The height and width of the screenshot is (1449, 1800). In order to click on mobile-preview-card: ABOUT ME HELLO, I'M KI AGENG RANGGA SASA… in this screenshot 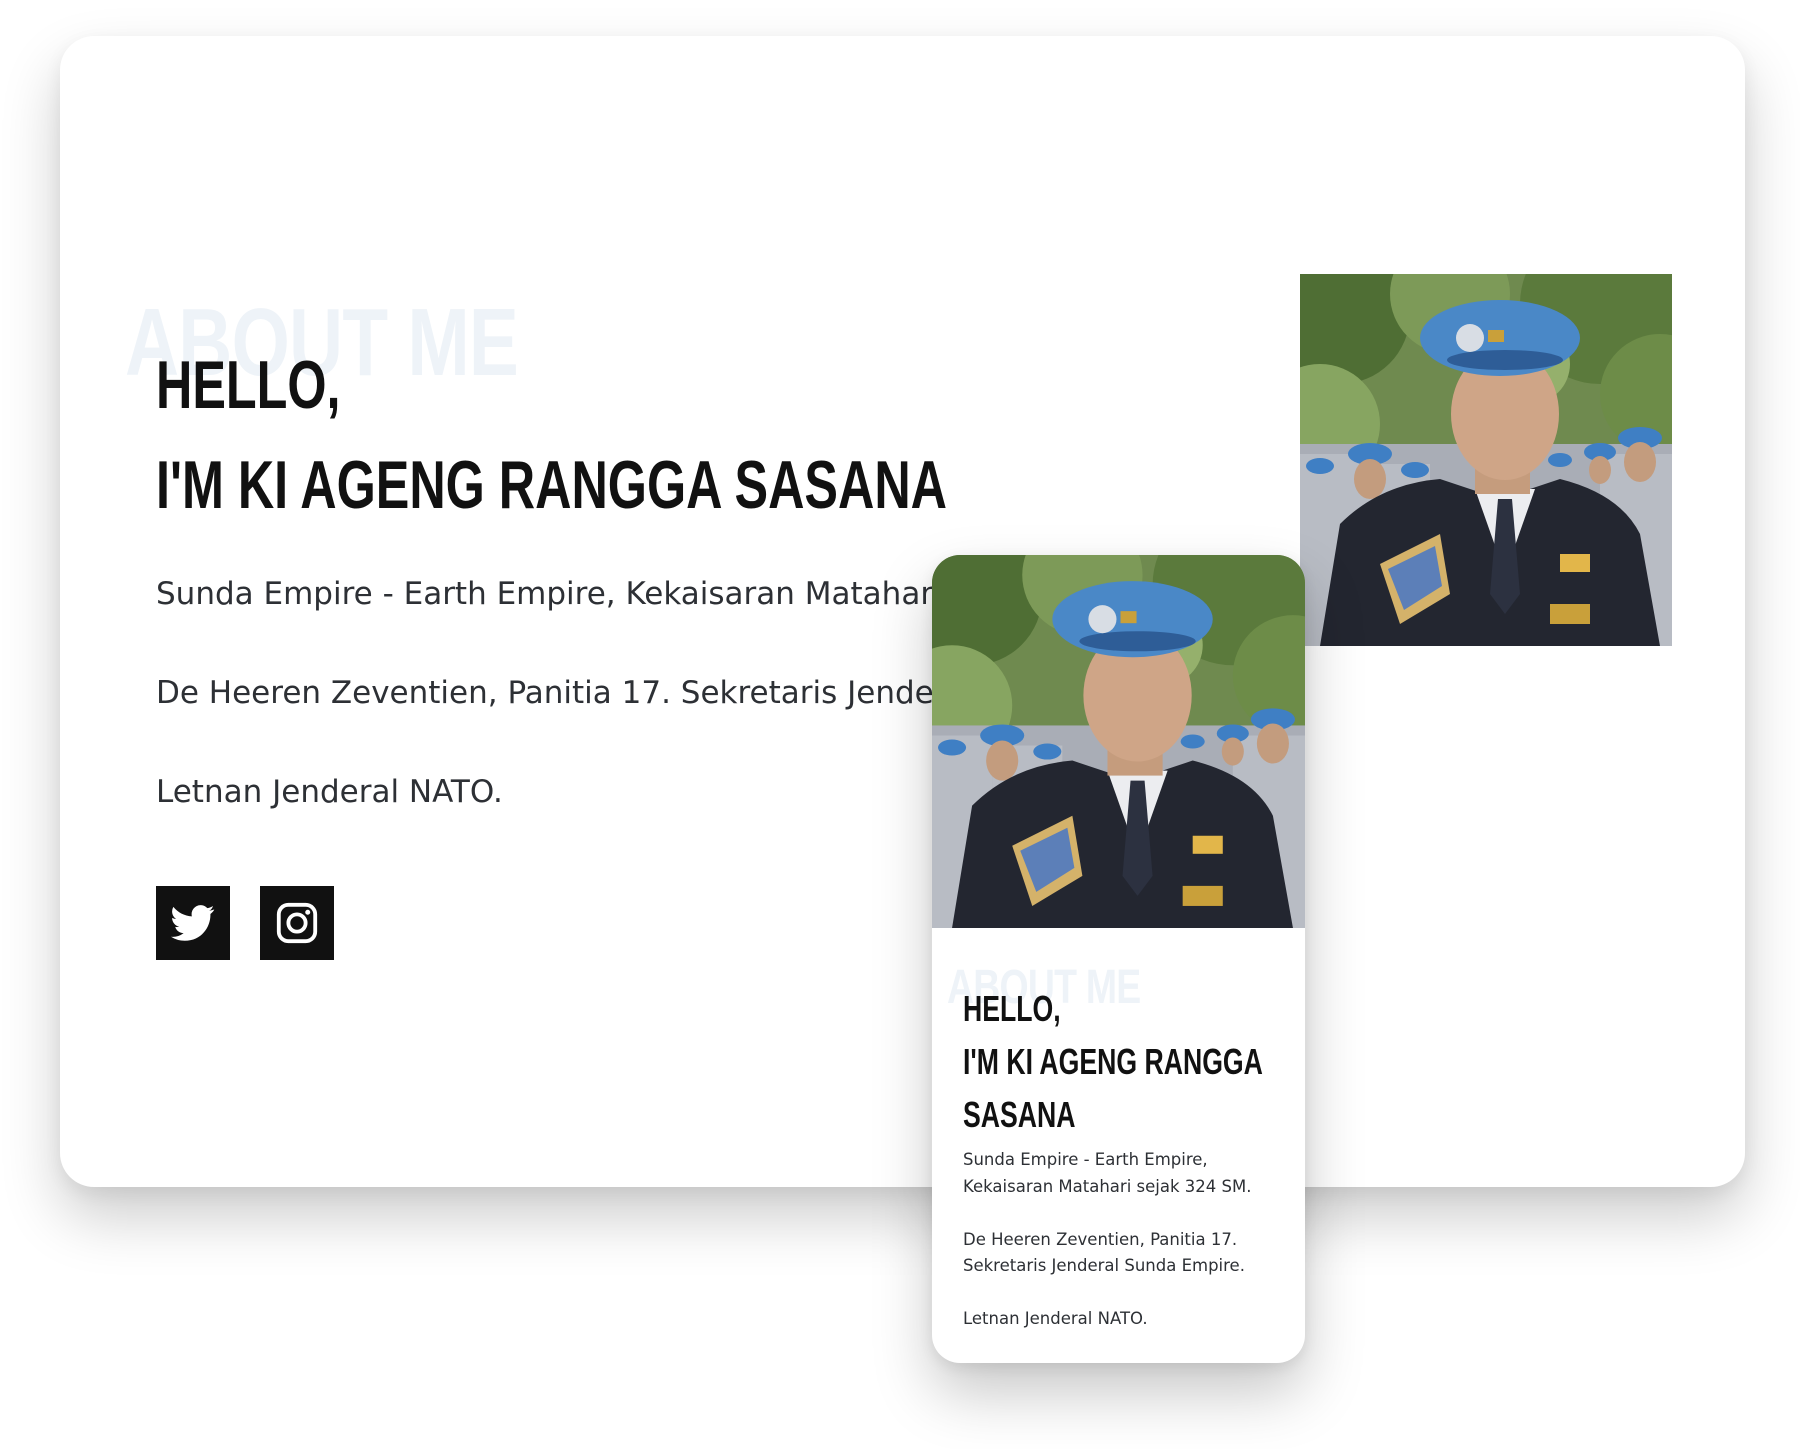, I will do `click(1118, 959)`.